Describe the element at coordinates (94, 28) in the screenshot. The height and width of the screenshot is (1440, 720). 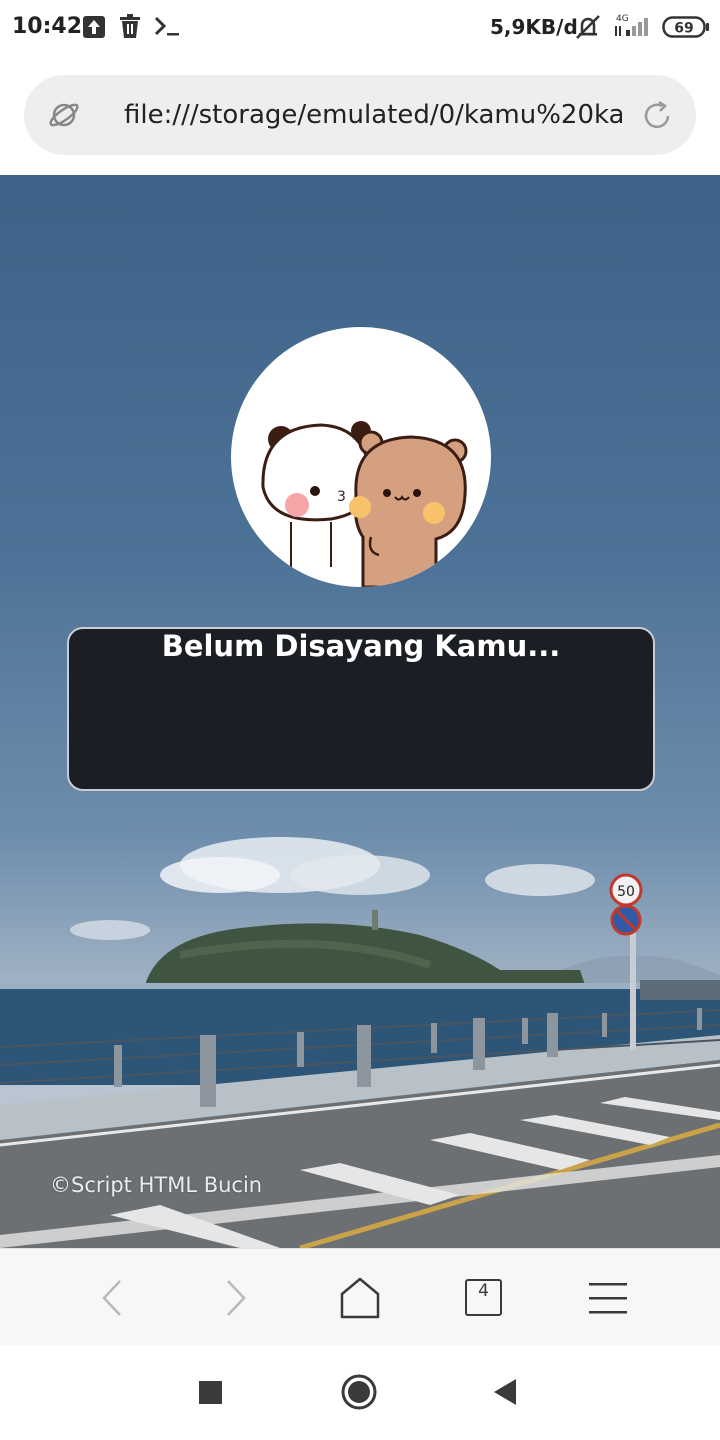
I see `upload-icon` at that location.